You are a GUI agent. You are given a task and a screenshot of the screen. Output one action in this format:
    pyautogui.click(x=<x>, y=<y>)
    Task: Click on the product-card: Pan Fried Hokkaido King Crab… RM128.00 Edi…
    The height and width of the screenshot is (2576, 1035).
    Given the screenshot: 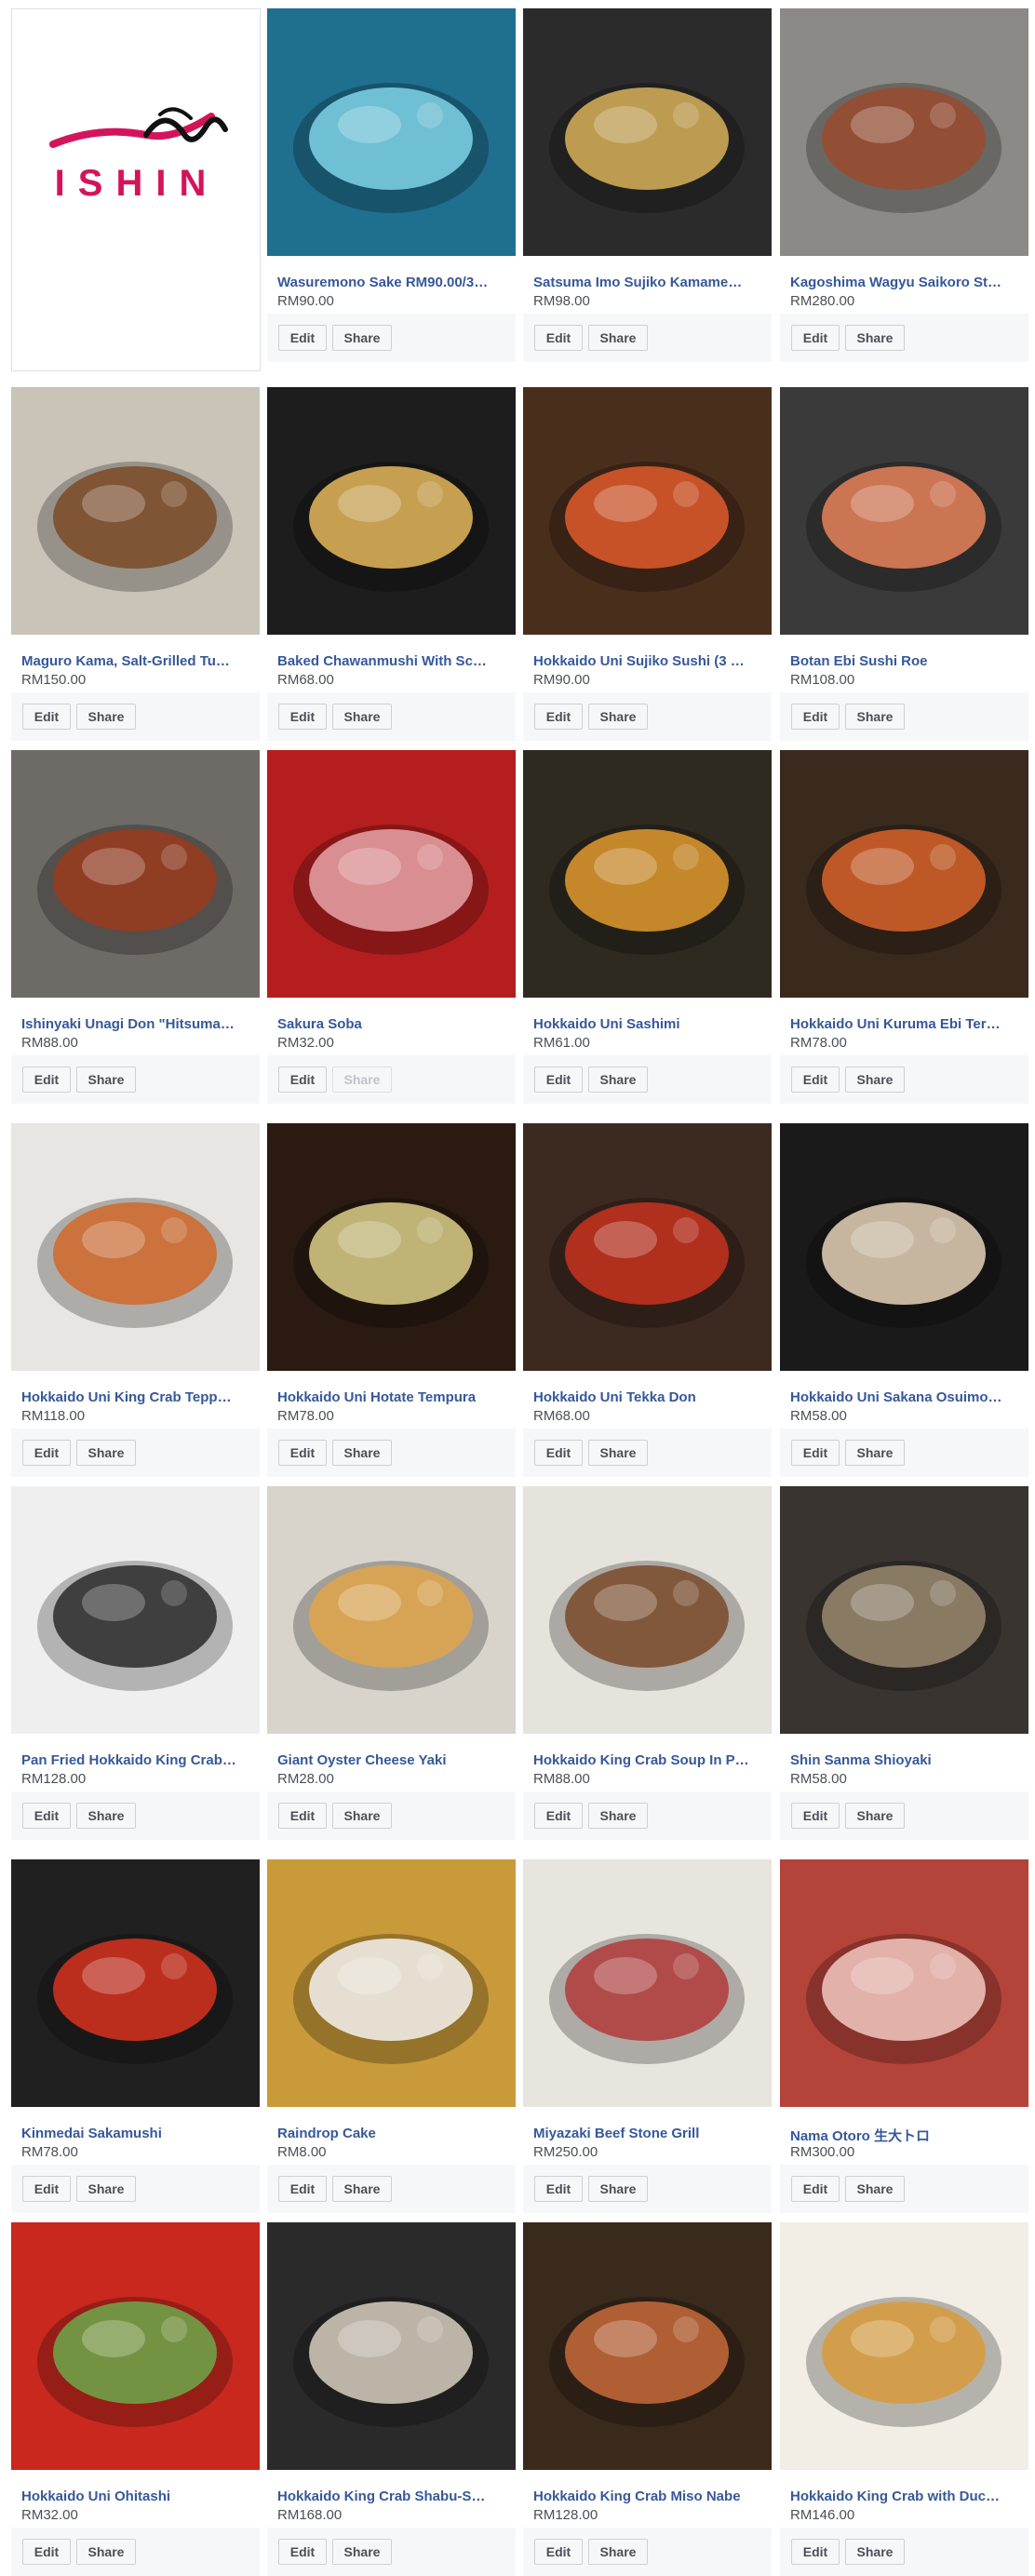 What is the action you would take?
    pyautogui.click(x=135, y=1663)
    